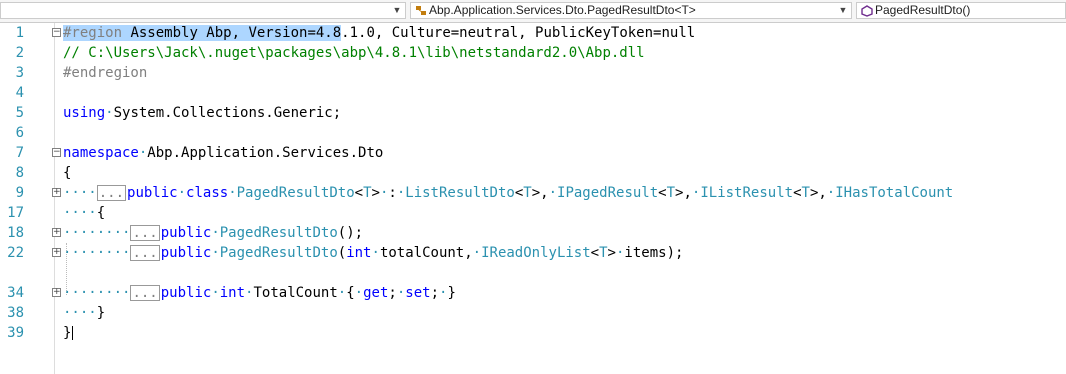  Describe the element at coordinates (213, 233) in the screenshot. I see `constructor-declaration: ········... public·PagedResultDto();` at that location.